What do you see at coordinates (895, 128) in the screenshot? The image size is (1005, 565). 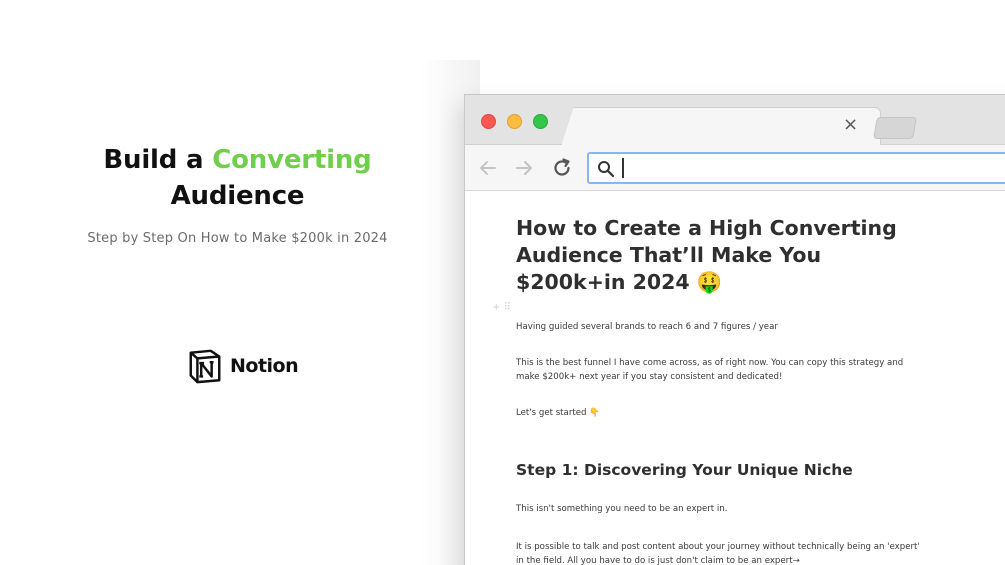 I see `new-tab-button` at bounding box center [895, 128].